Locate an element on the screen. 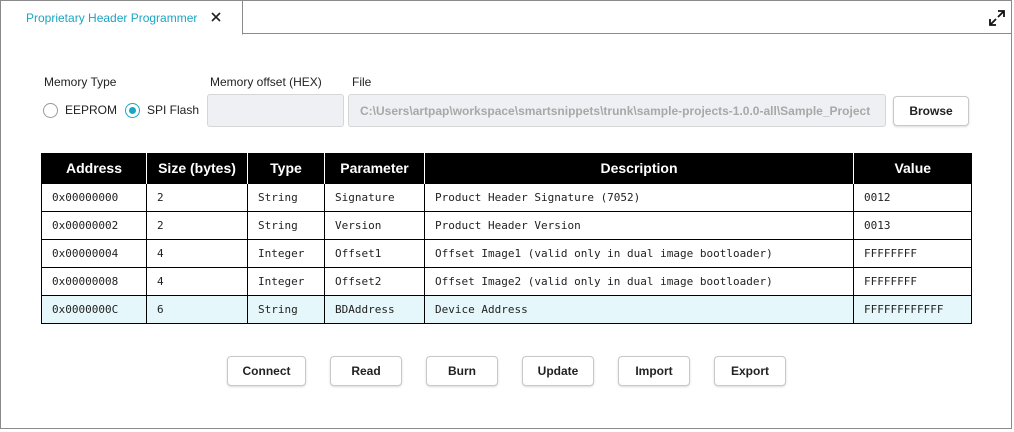 The height and width of the screenshot is (432, 1014). maximize-icon is located at coordinates (997, 18).